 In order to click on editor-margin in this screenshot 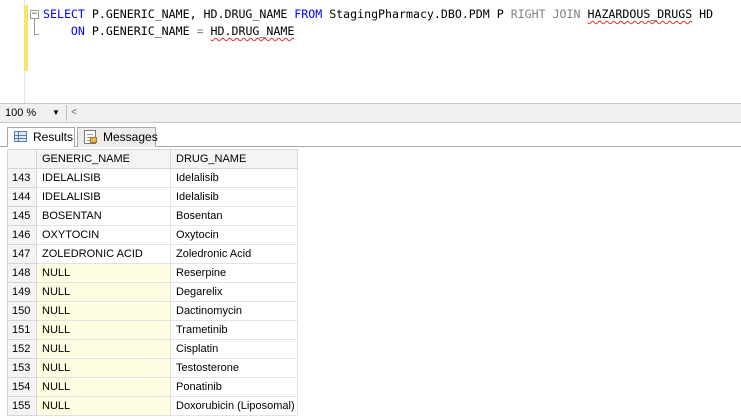, I will do `click(12, 51)`.